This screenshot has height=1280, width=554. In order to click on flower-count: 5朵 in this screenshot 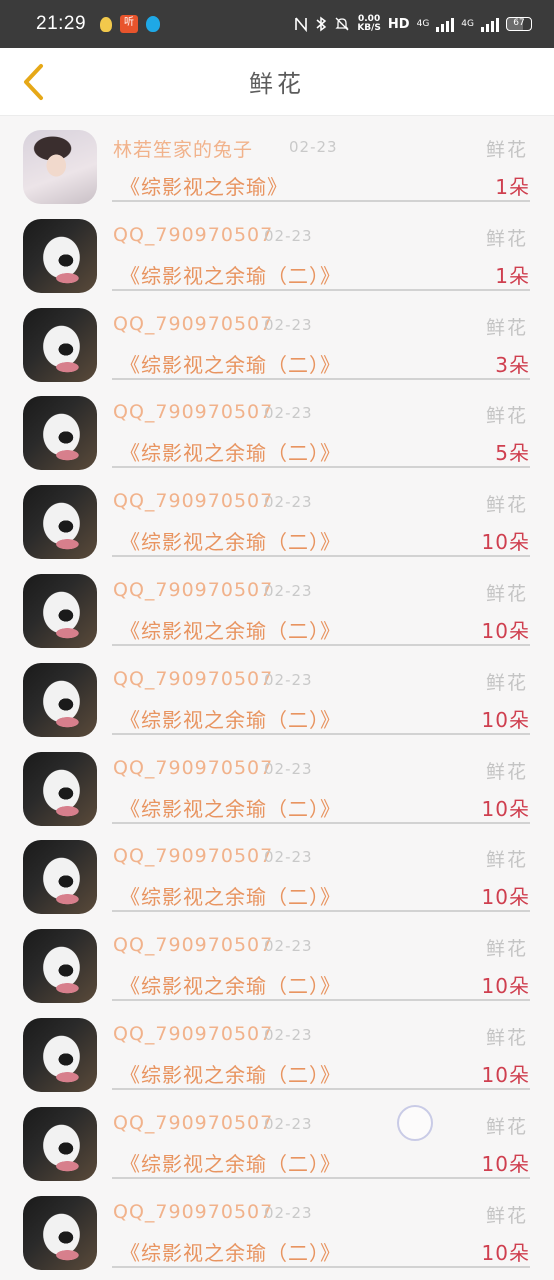, I will do `click(512, 453)`.